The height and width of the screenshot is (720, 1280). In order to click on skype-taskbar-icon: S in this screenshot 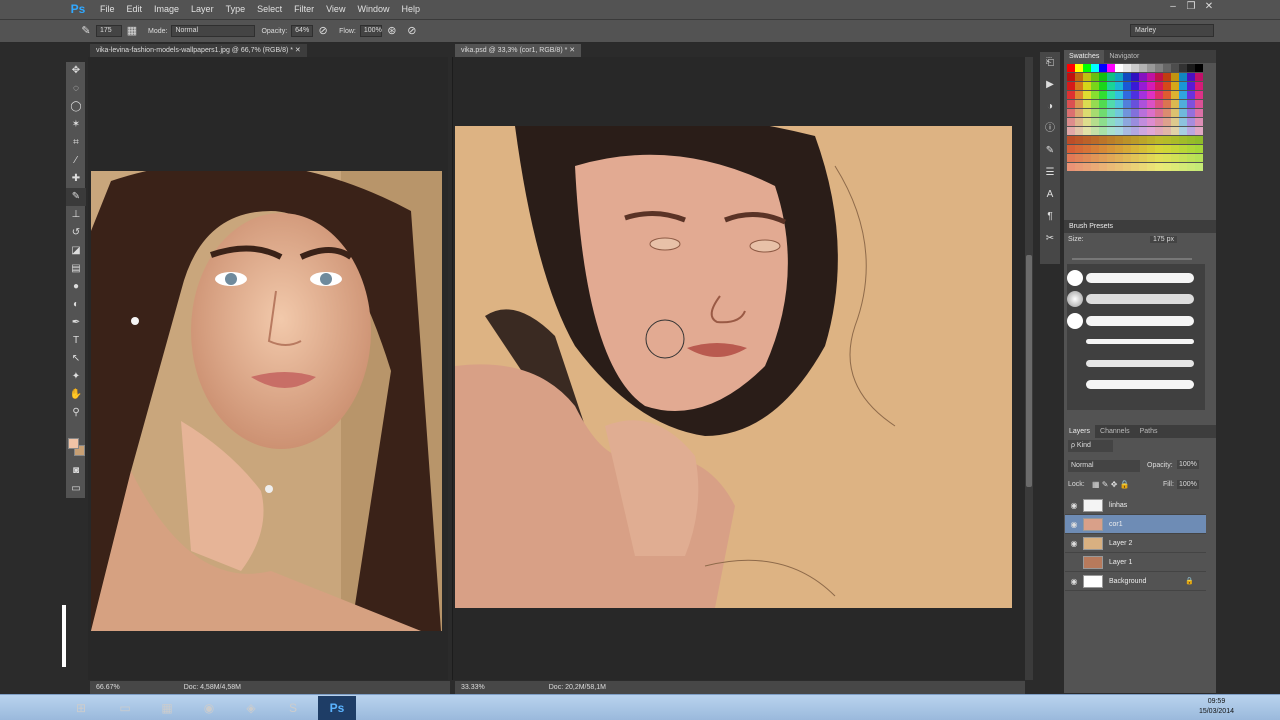, I will do `click(293, 708)`.